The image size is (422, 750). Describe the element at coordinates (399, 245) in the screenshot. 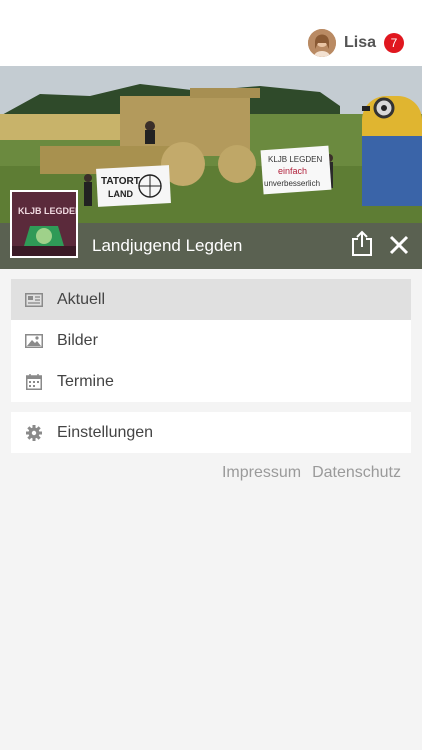

I see `close-icon` at that location.